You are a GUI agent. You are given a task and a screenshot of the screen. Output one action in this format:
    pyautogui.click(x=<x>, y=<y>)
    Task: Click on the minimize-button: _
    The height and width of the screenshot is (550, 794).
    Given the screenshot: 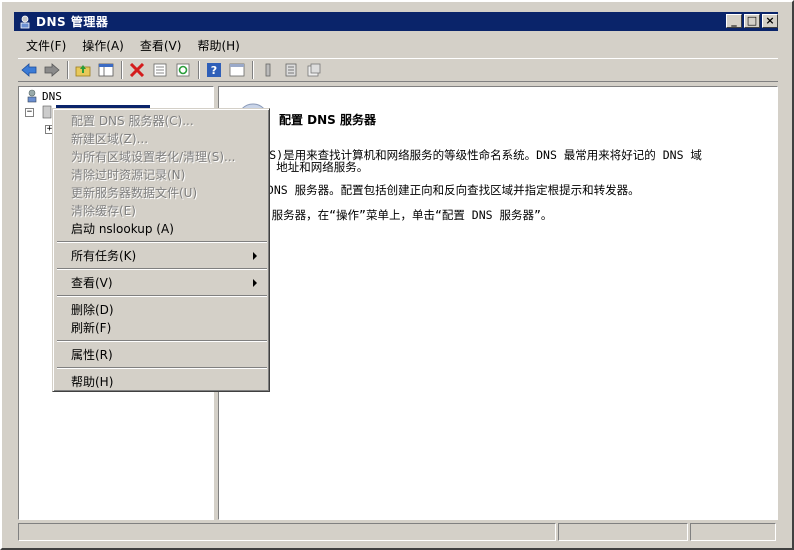 What is the action you would take?
    pyautogui.click(x=734, y=21)
    